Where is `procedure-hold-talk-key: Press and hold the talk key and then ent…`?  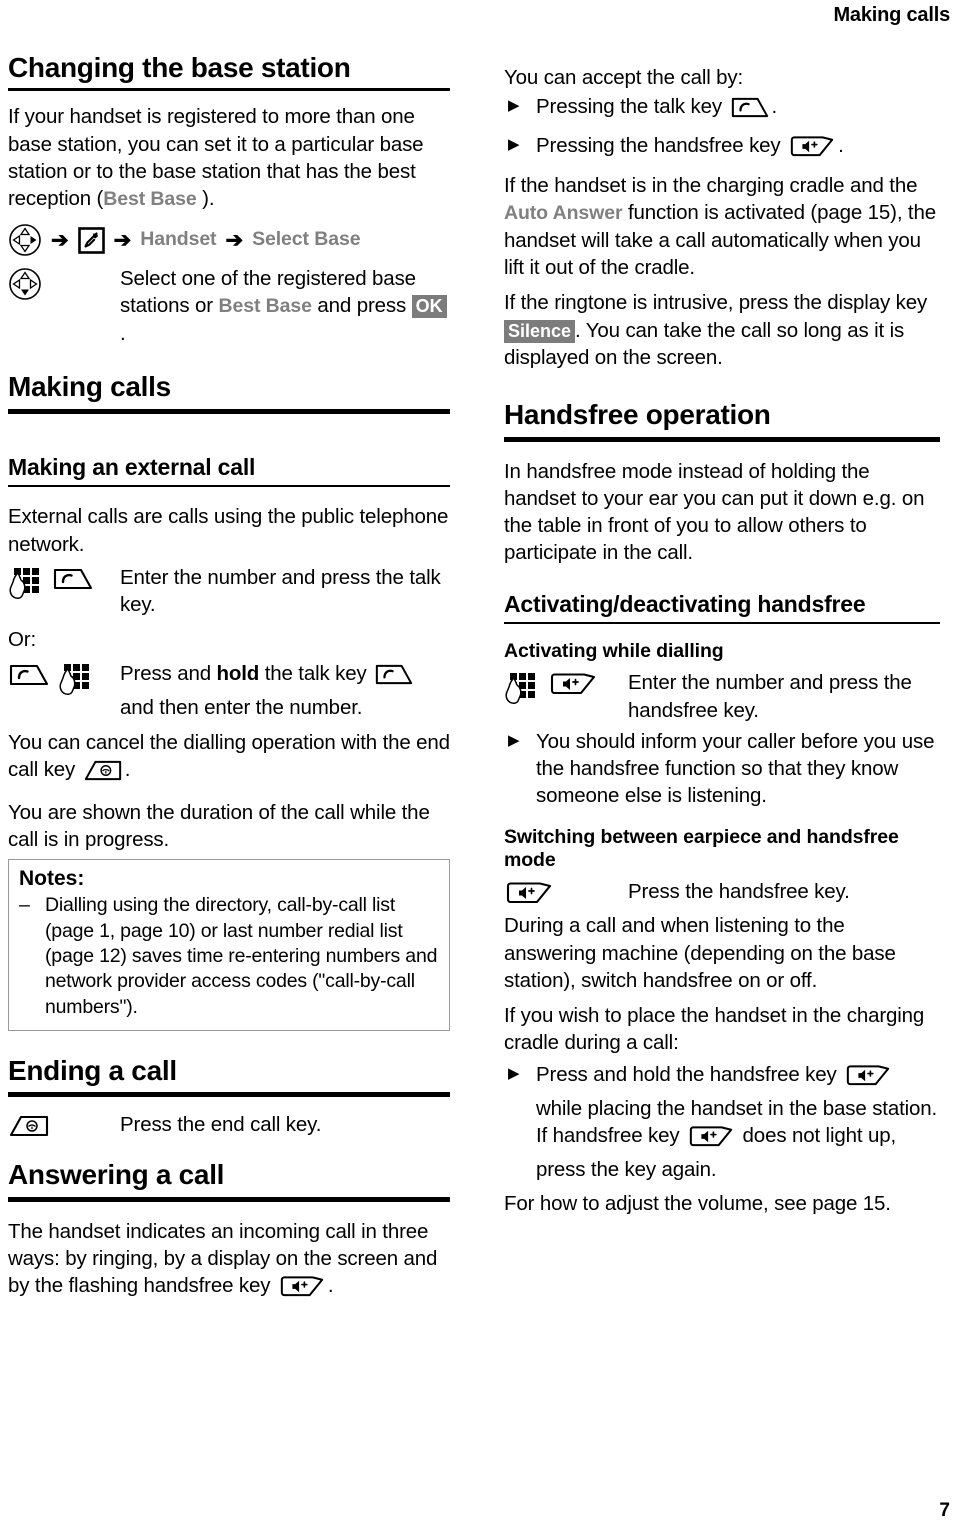 procedure-hold-talk-key: Press and hold the talk key and then ent… is located at coordinates (229, 691).